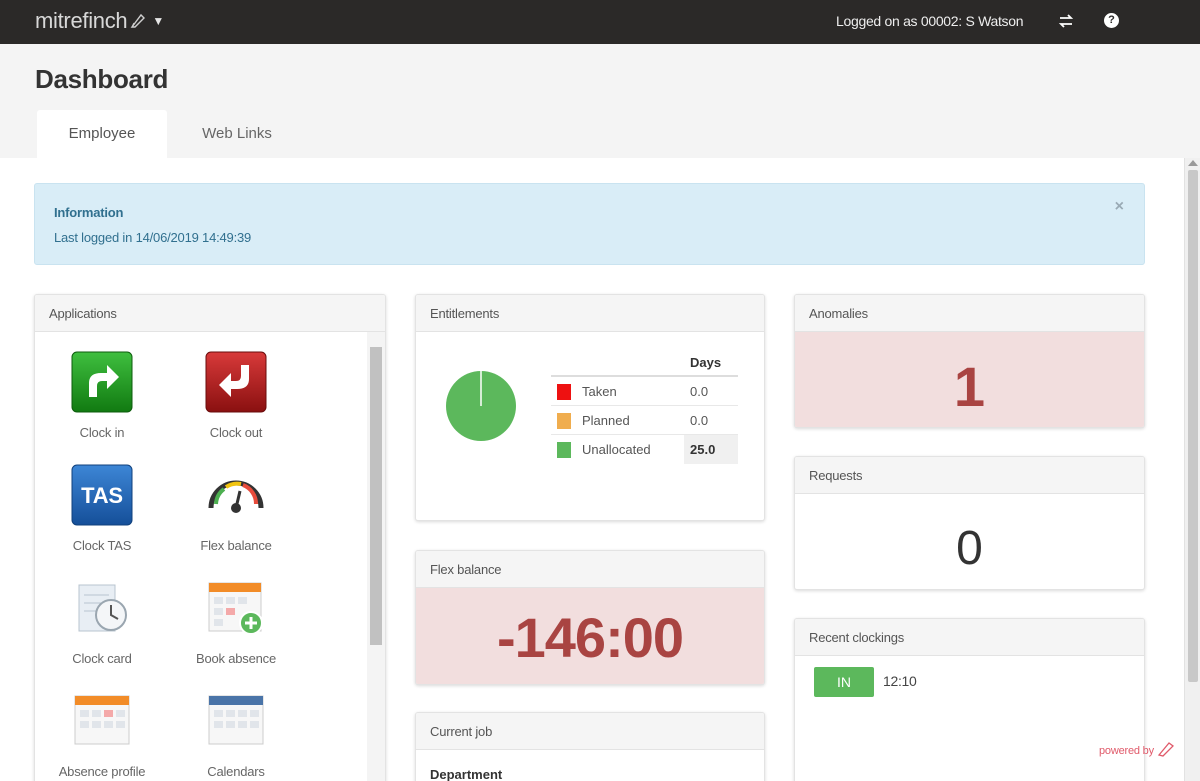  What do you see at coordinates (102, 432) in the screenshot?
I see `app-label: Clock in` at bounding box center [102, 432].